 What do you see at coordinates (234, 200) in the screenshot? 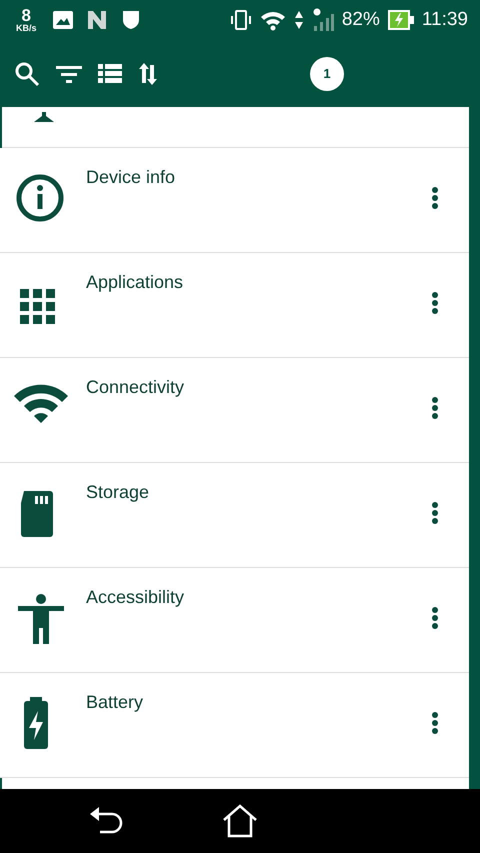
I see `list-card: Device info` at bounding box center [234, 200].